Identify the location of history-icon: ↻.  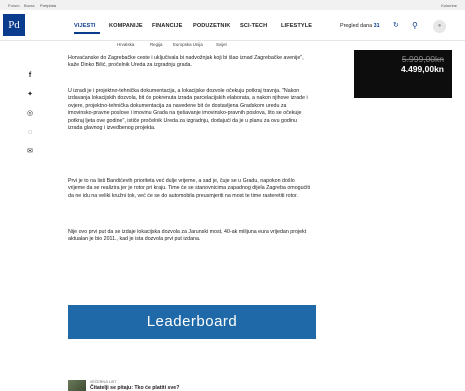
(397, 26).